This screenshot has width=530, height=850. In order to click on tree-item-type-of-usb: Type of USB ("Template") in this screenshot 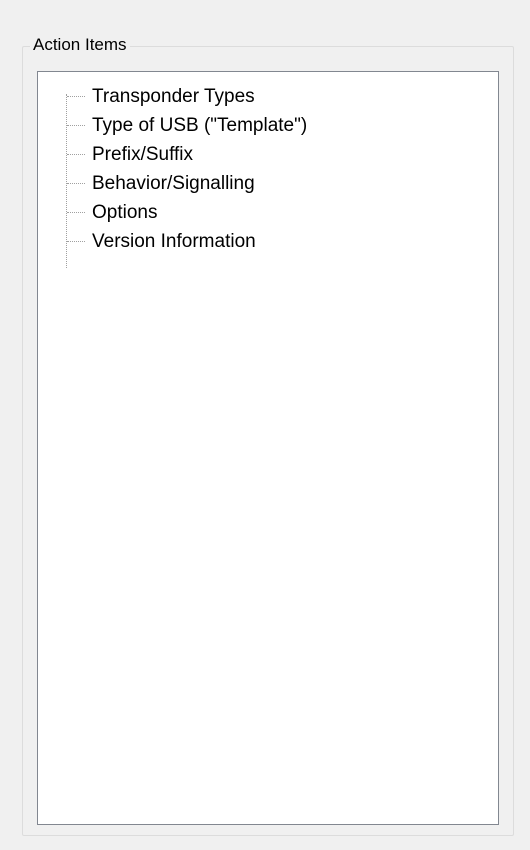, I will do `click(172, 125)`.